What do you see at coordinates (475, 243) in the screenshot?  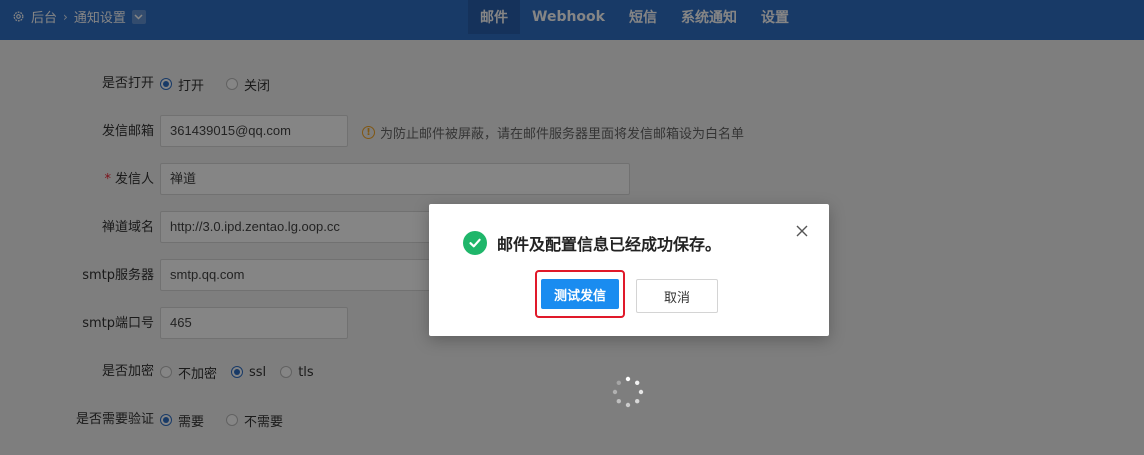 I see `success-check-icon` at bounding box center [475, 243].